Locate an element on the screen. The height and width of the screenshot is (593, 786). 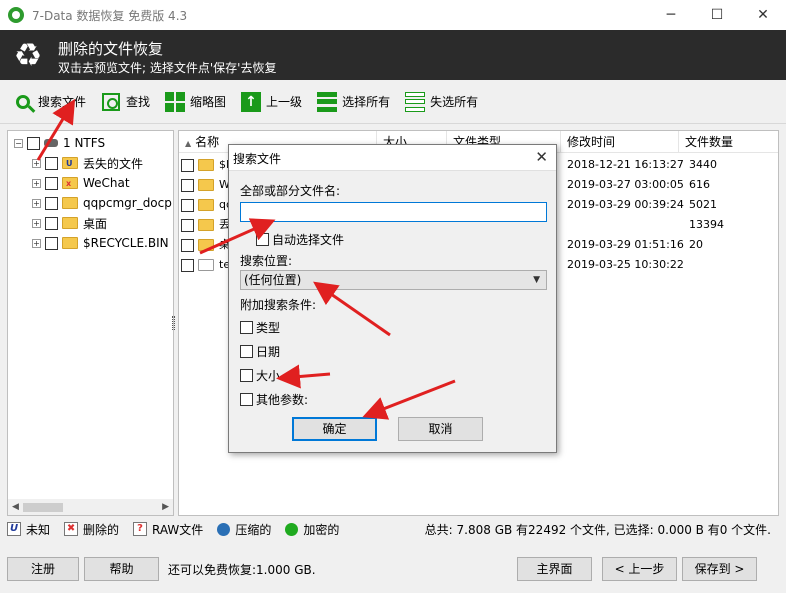
dialog-close-icon: ✕ is located at coordinates (541, 157).